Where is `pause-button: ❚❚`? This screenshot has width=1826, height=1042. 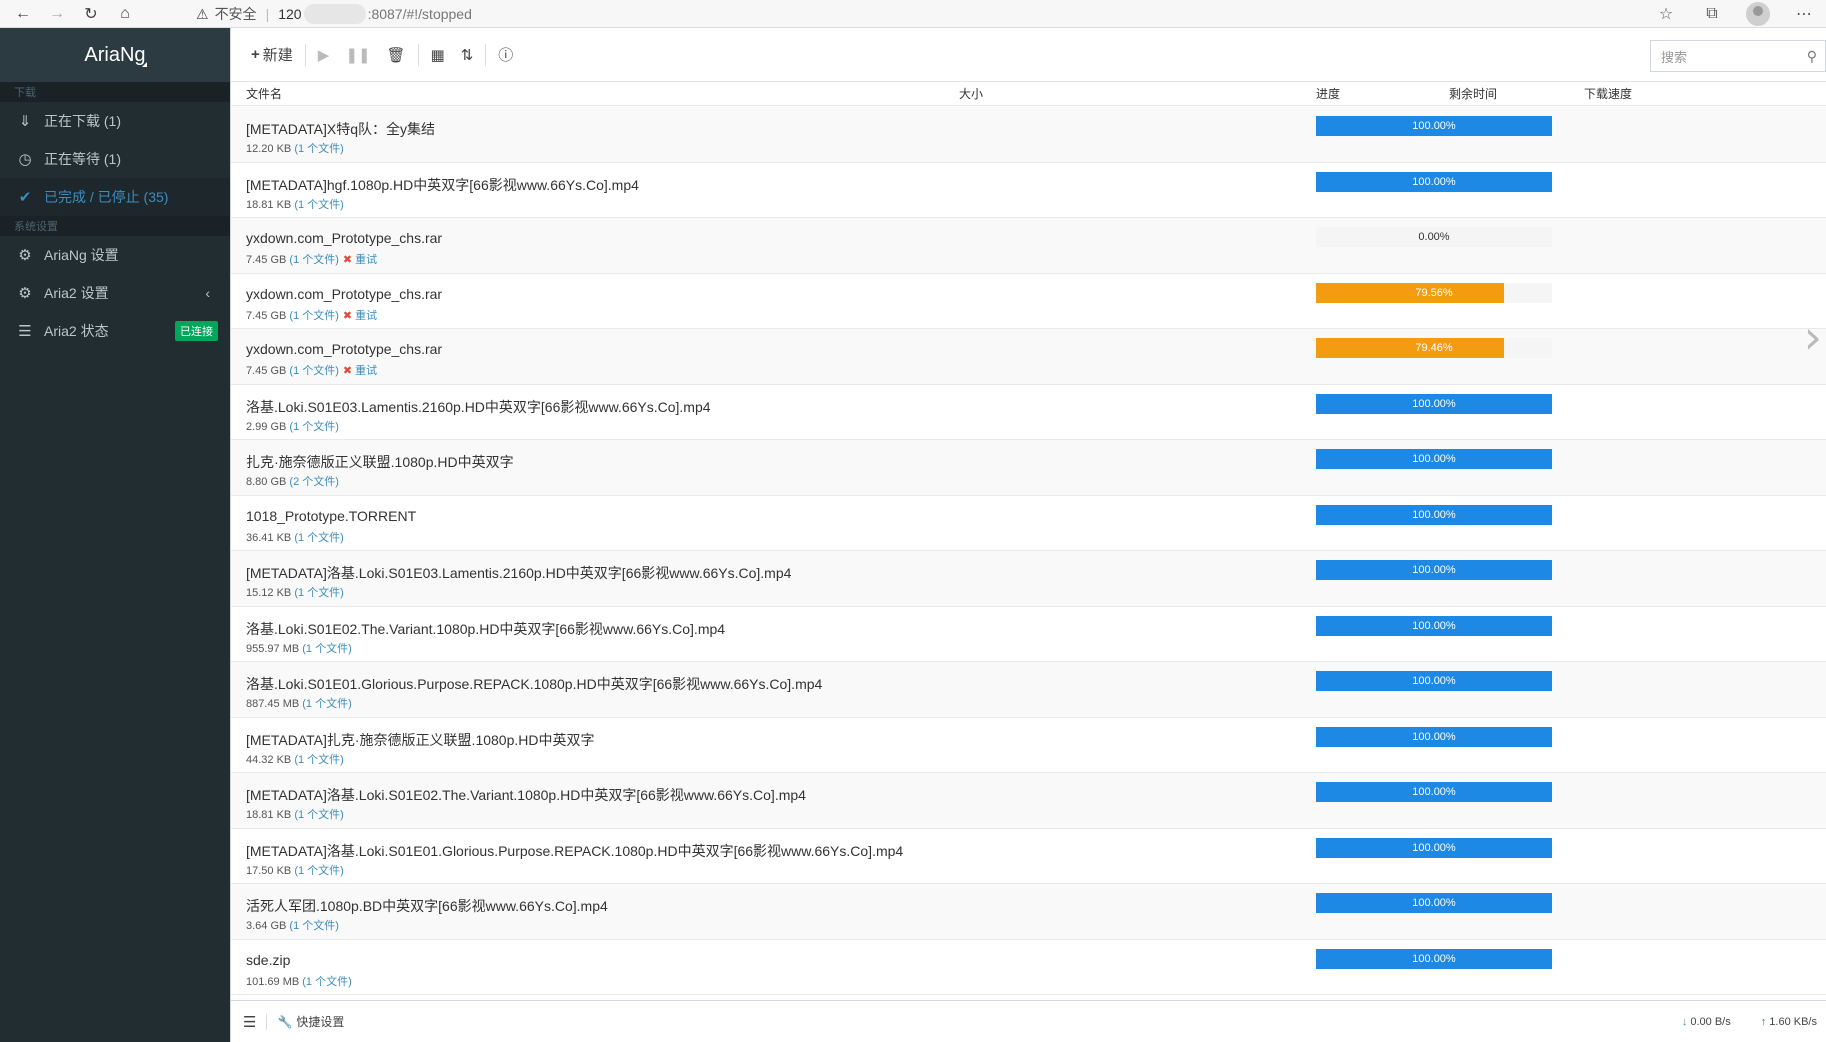 pause-button: ❚❚ is located at coordinates (357, 55).